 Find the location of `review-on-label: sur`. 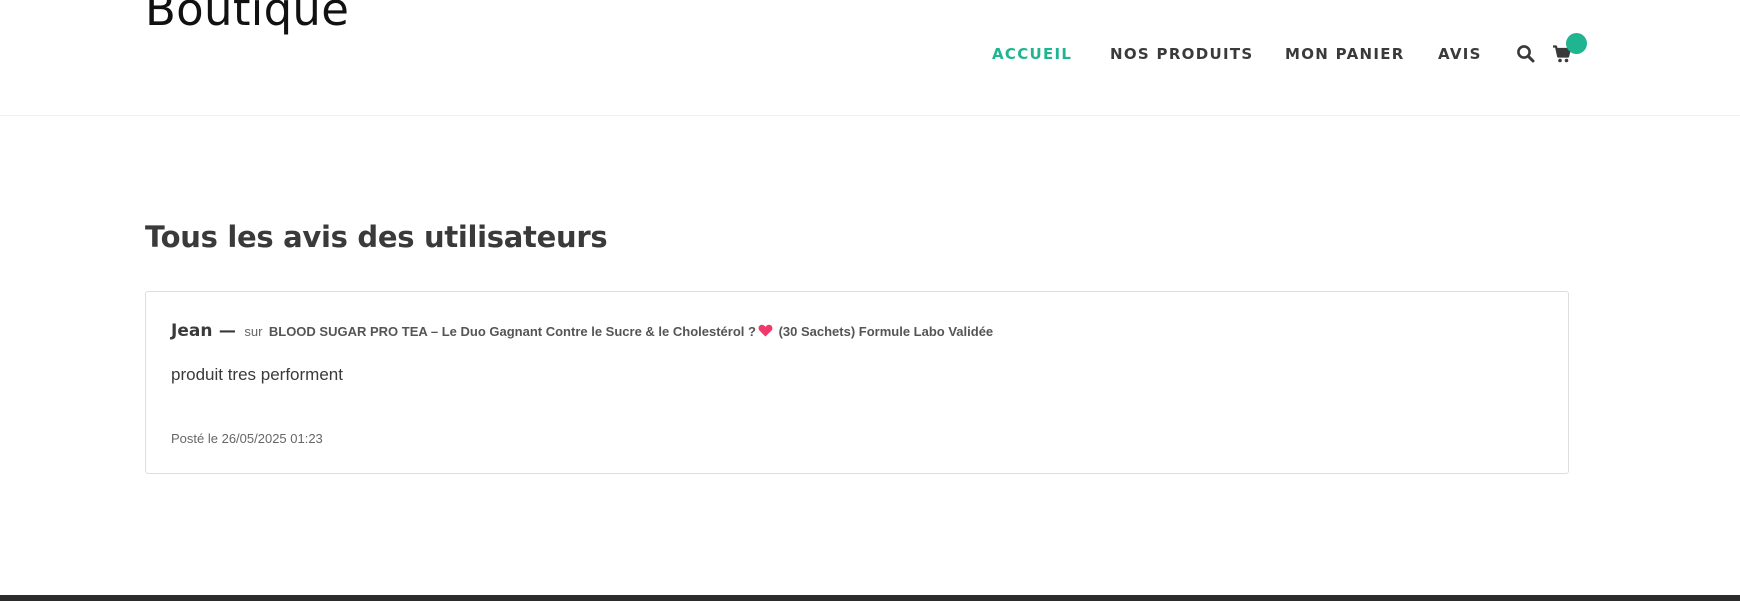

review-on-label: sur is located at coordinates (253, 331).